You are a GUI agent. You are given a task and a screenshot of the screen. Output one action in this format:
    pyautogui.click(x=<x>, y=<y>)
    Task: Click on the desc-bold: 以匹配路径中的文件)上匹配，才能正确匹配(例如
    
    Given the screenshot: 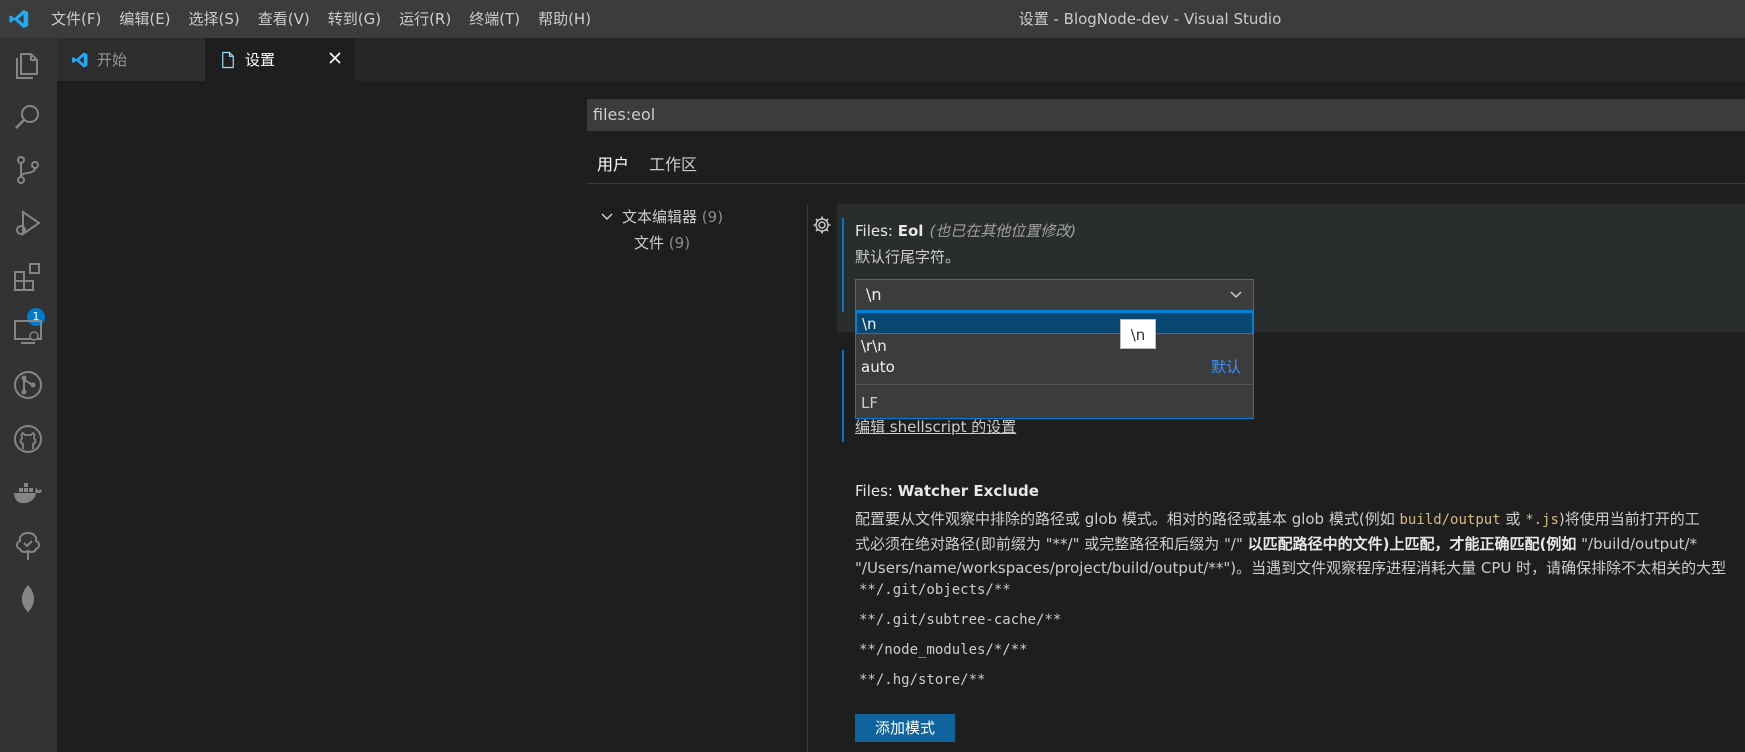 What is the action you would take?
    pyautogui.click(x=1412, y=544)
    